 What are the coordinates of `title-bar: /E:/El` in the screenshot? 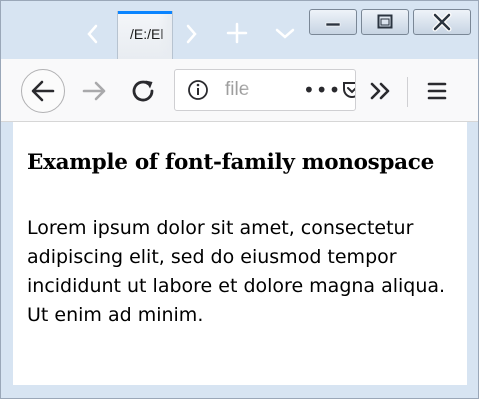 It's located at (239, 30).